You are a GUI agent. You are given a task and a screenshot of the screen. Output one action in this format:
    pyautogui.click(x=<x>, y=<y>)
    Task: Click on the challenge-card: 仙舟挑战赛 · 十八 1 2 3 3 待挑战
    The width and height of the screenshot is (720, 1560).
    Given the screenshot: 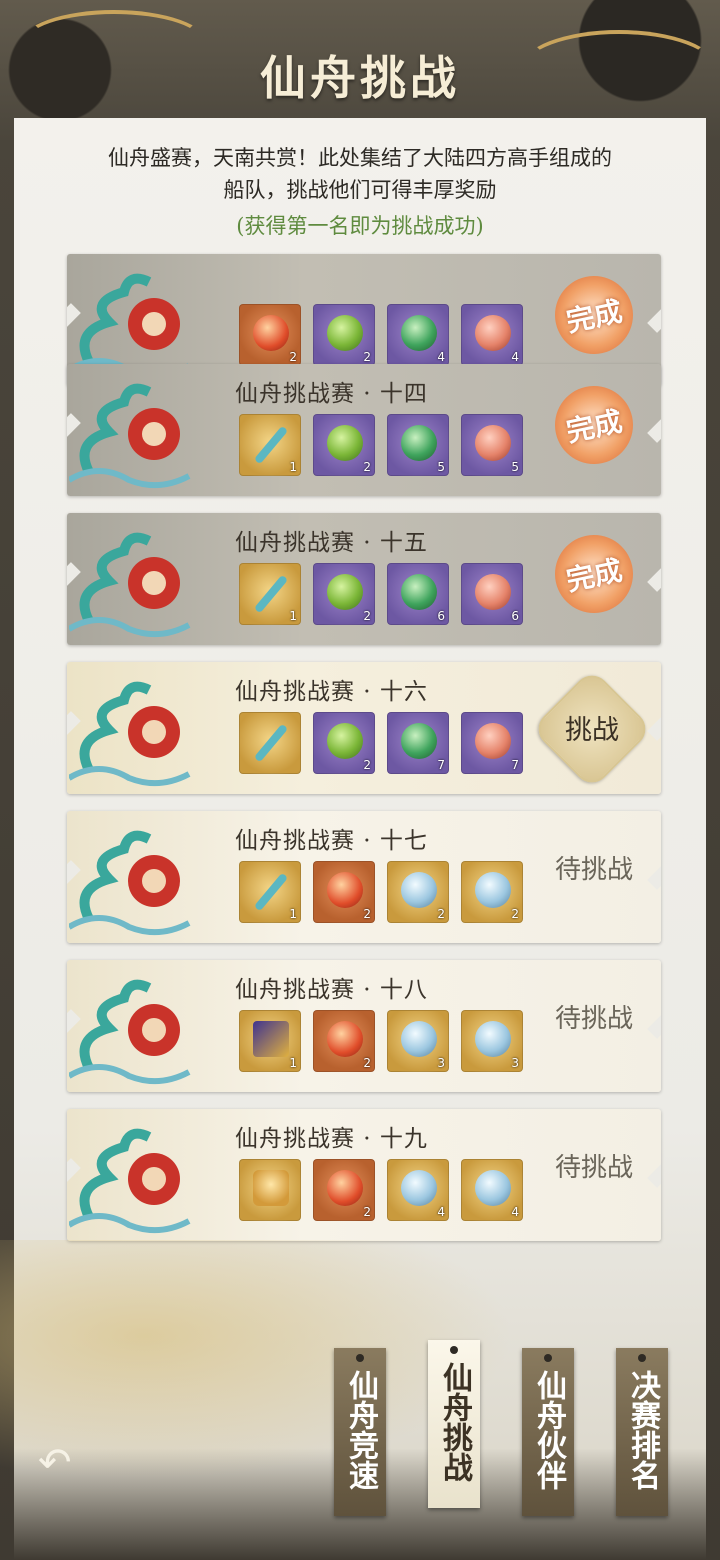 What is the action you would take?
    pyautogui.click(x=364, y=1026)
    